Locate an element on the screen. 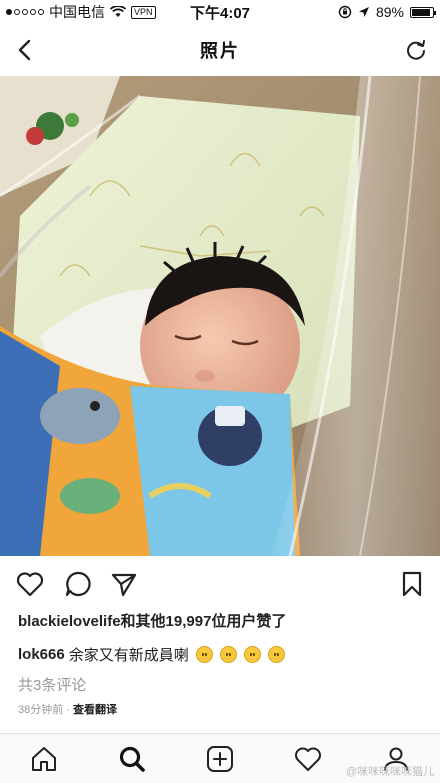 The height and width of the screenshot is (783, 440). status-bar: 中国电信 VPN 下午4:07 89% is located at coordinates (220, 12).